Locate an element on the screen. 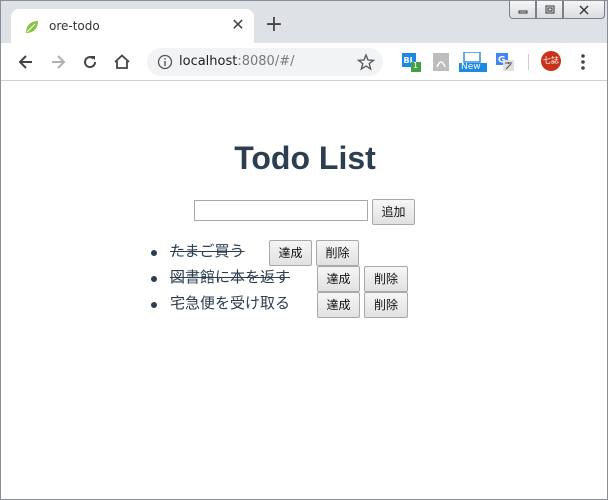  back-button is located at coordinates (26, 62).